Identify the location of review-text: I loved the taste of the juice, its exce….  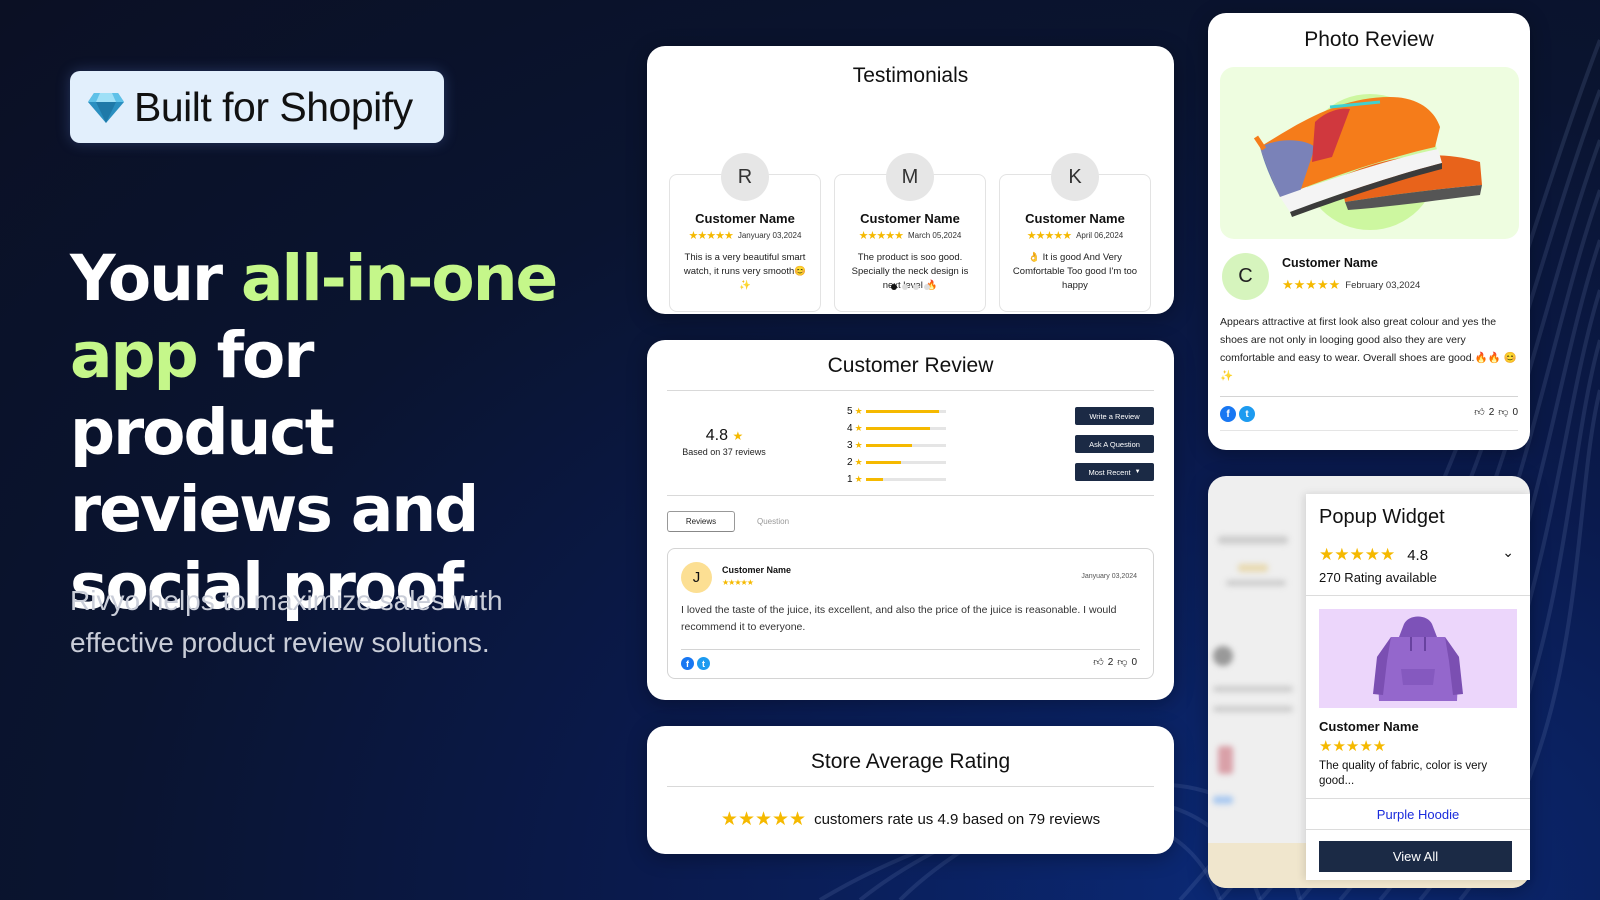
(899, 618).